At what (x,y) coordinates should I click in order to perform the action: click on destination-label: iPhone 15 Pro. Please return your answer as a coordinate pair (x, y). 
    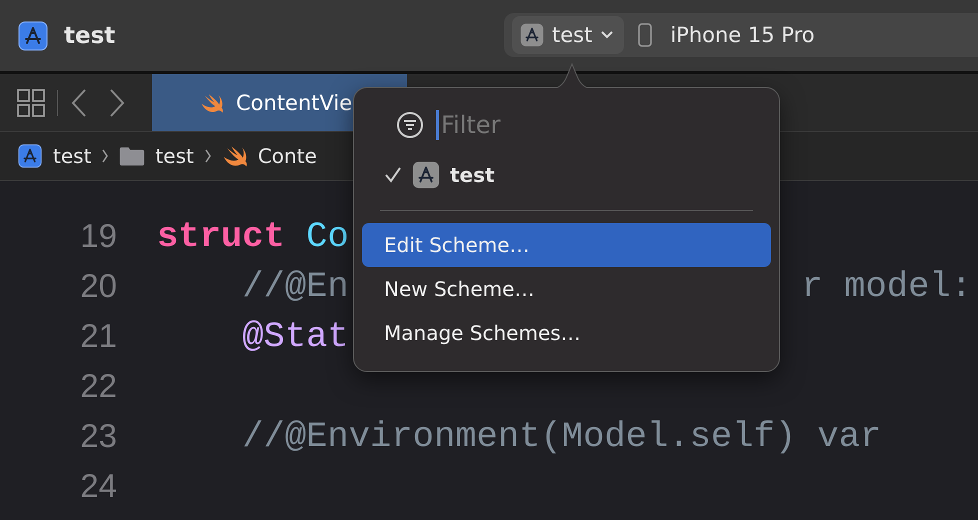
    Looking at the image, I should click on (742, 34).